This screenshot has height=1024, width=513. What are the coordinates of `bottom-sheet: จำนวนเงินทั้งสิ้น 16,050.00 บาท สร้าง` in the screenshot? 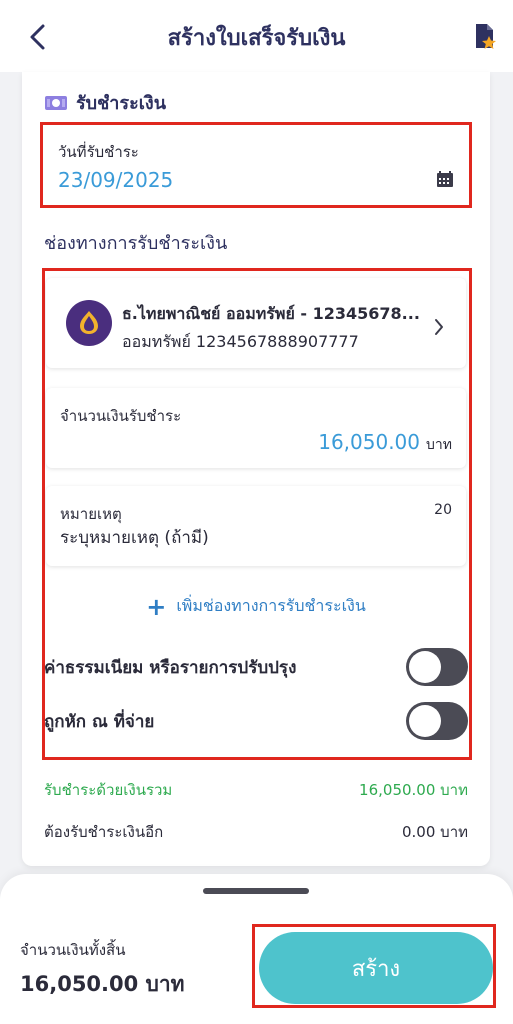 It's located at (256, 949).